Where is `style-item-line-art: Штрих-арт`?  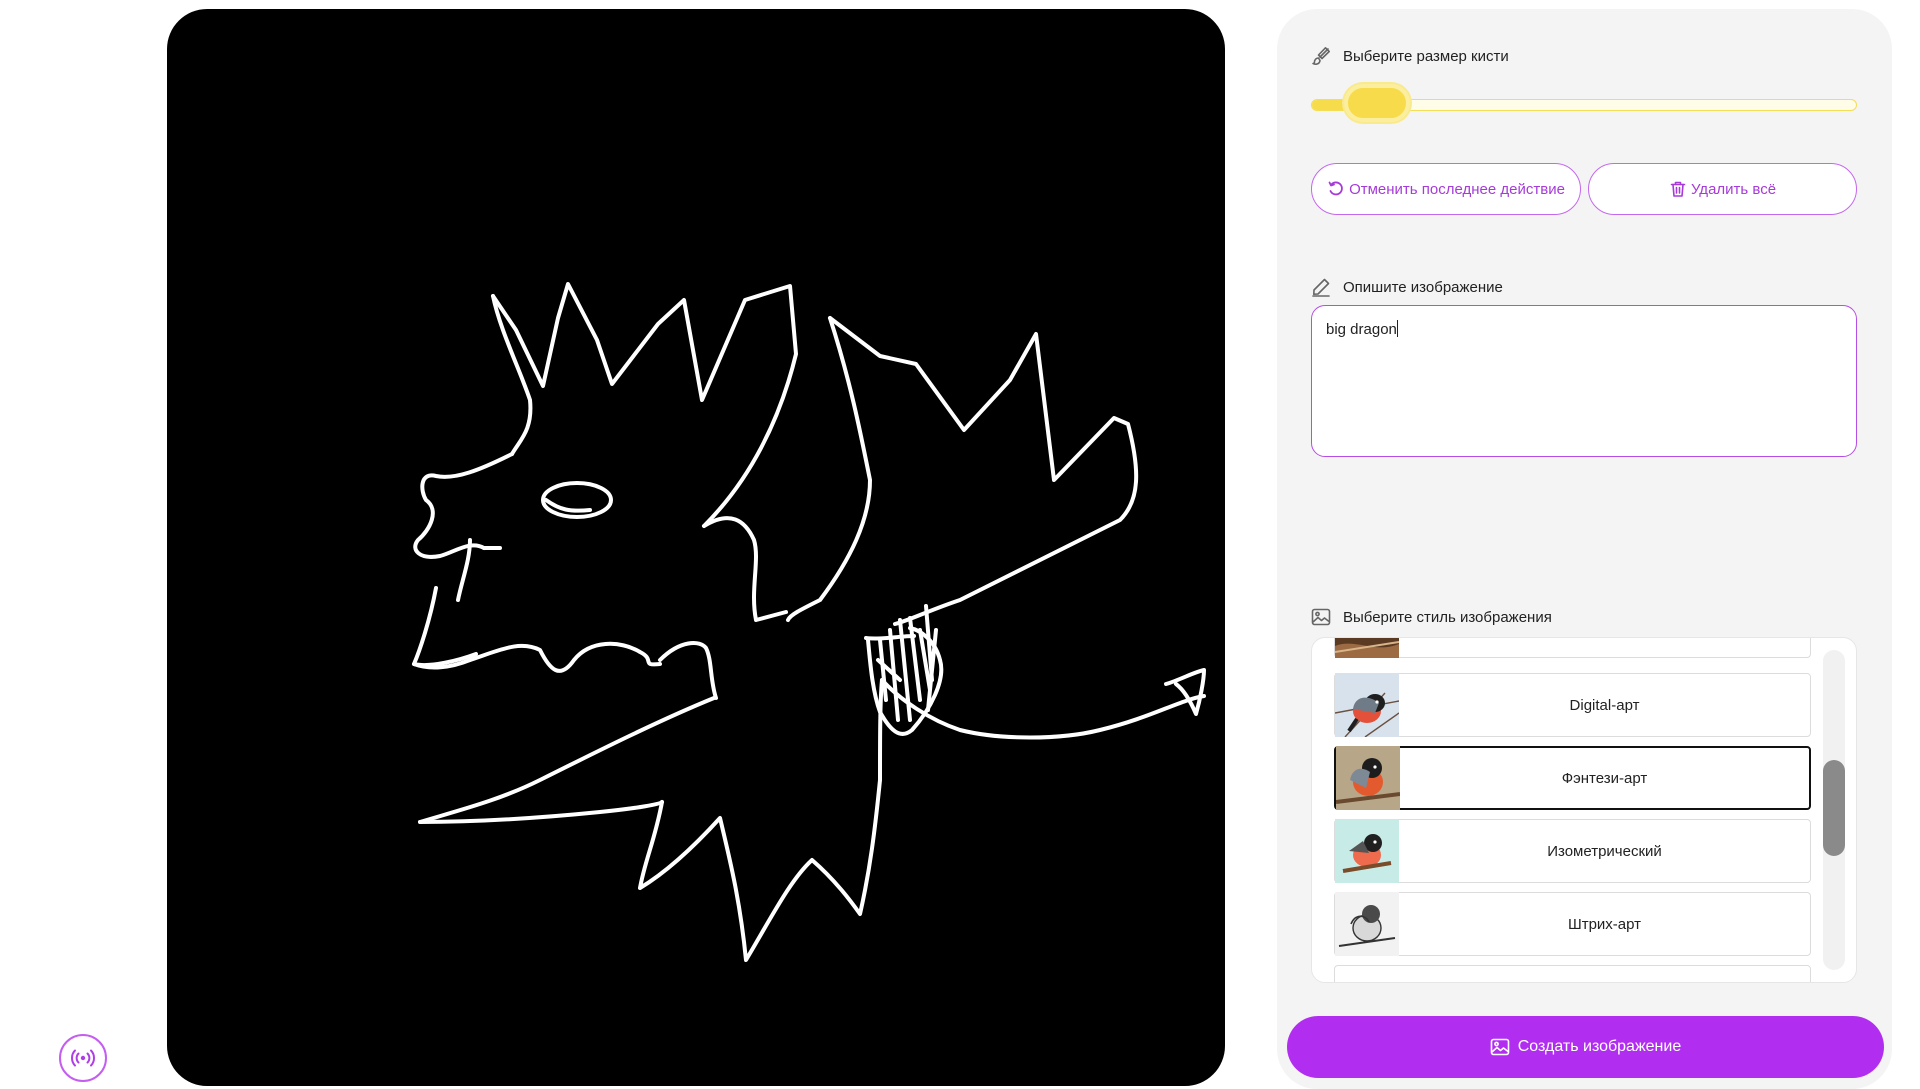 style-item-line-art: Штрих-арт is located at coordinates (1572, 924).